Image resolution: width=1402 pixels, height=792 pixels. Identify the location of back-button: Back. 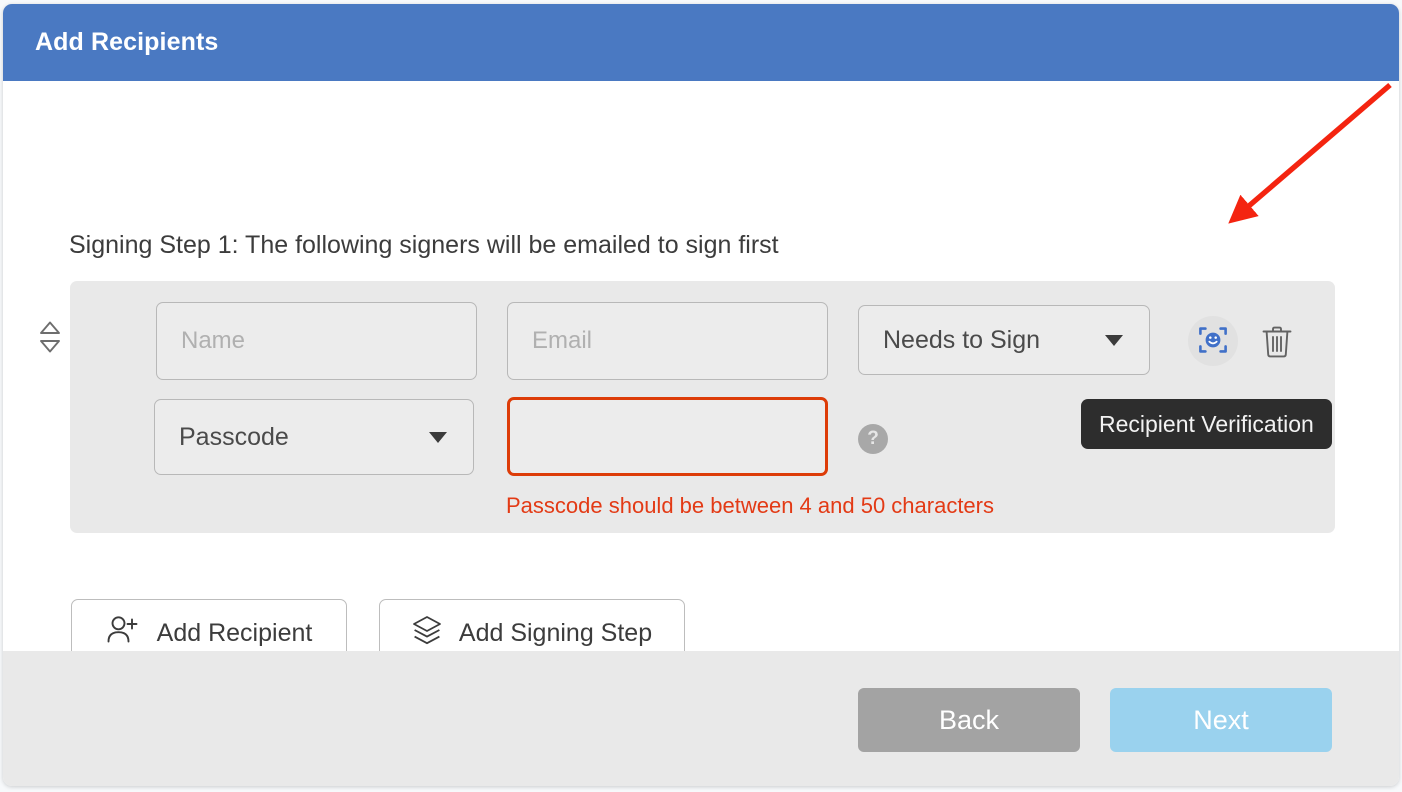
(969, 720).